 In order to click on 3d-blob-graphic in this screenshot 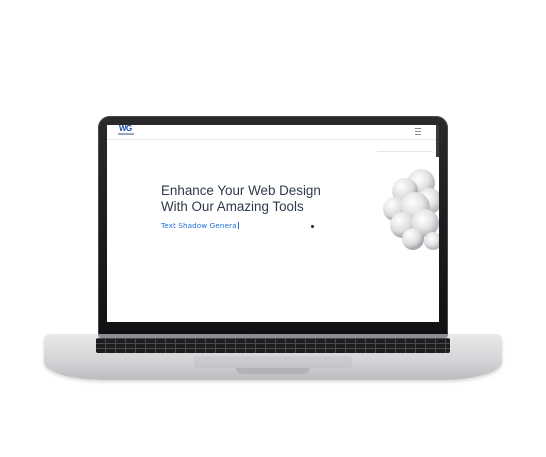, I will do `click(411, 209)`.